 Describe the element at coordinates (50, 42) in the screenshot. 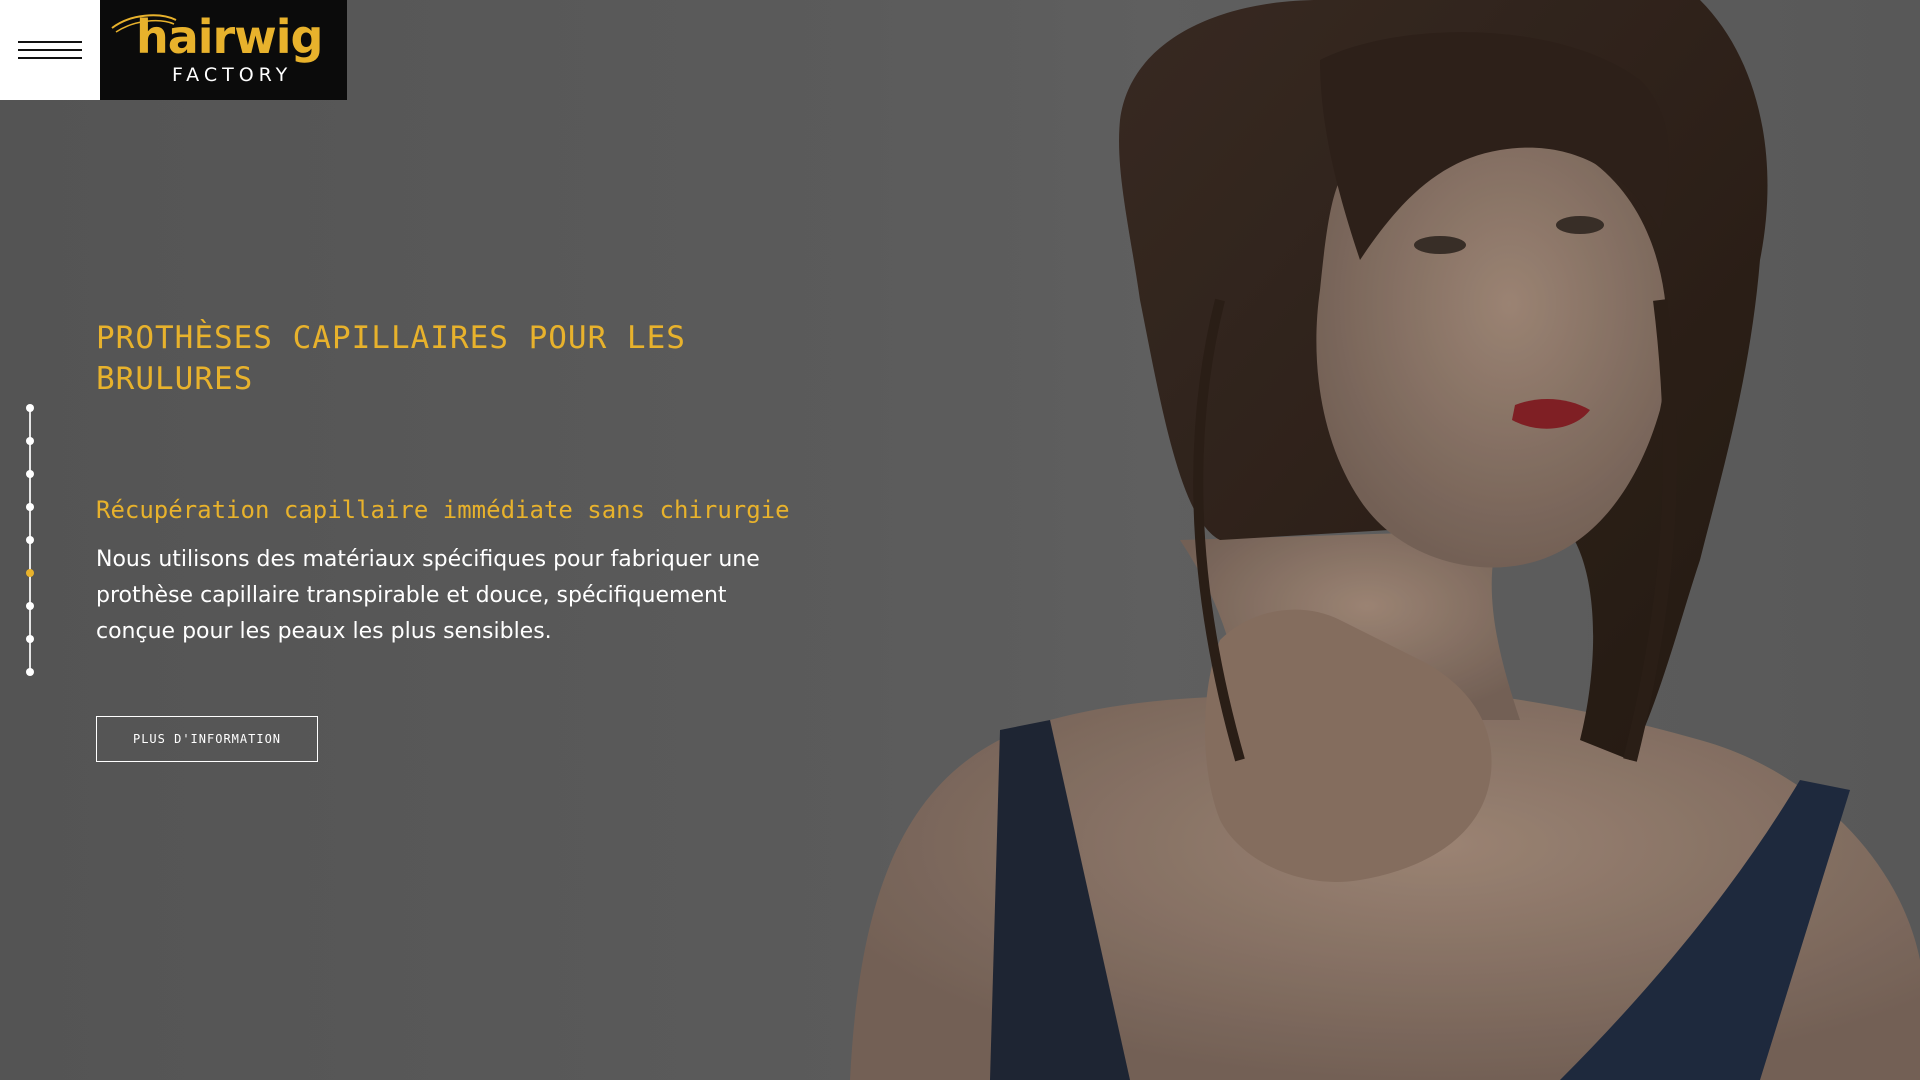

I see `hamburger-menu-icon` at that location.